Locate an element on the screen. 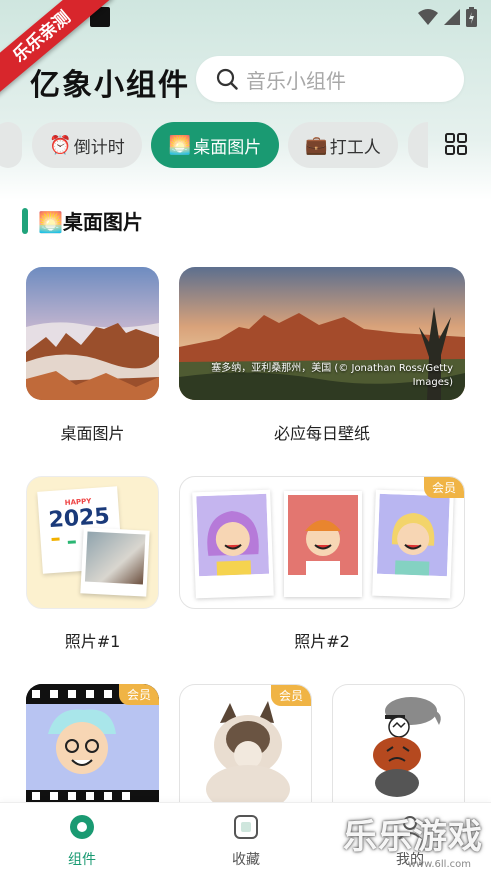 This screenshot has width=491, height=874. status-icons is located at coordinates (447, 17).